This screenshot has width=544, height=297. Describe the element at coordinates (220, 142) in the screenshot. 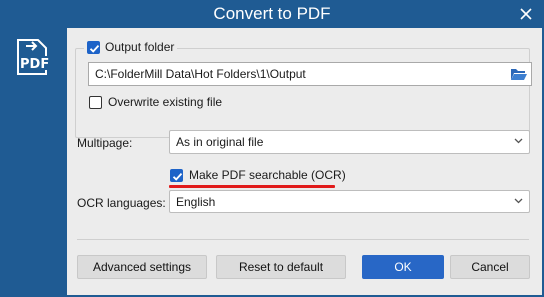

I see `multipage-value: As in original file` at that location.